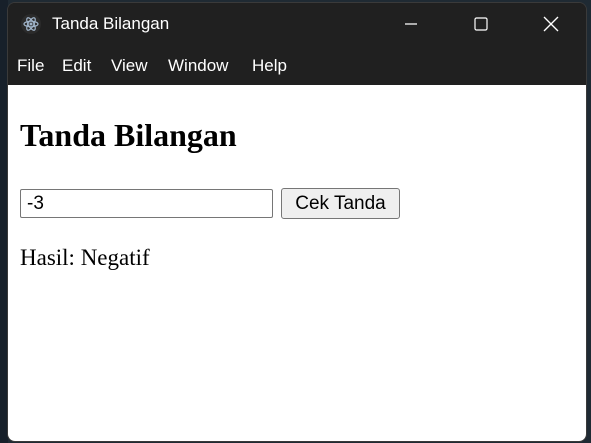 This screenshot has height=443, width=591. Describe the element at coordinates (297, 24) in the screenshot. I see `title-bar: Tanda Bilangan` at that location.